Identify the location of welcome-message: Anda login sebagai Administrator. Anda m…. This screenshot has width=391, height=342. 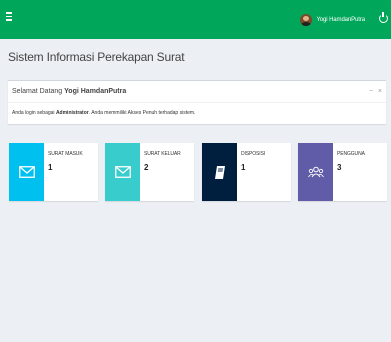
(197, 109).